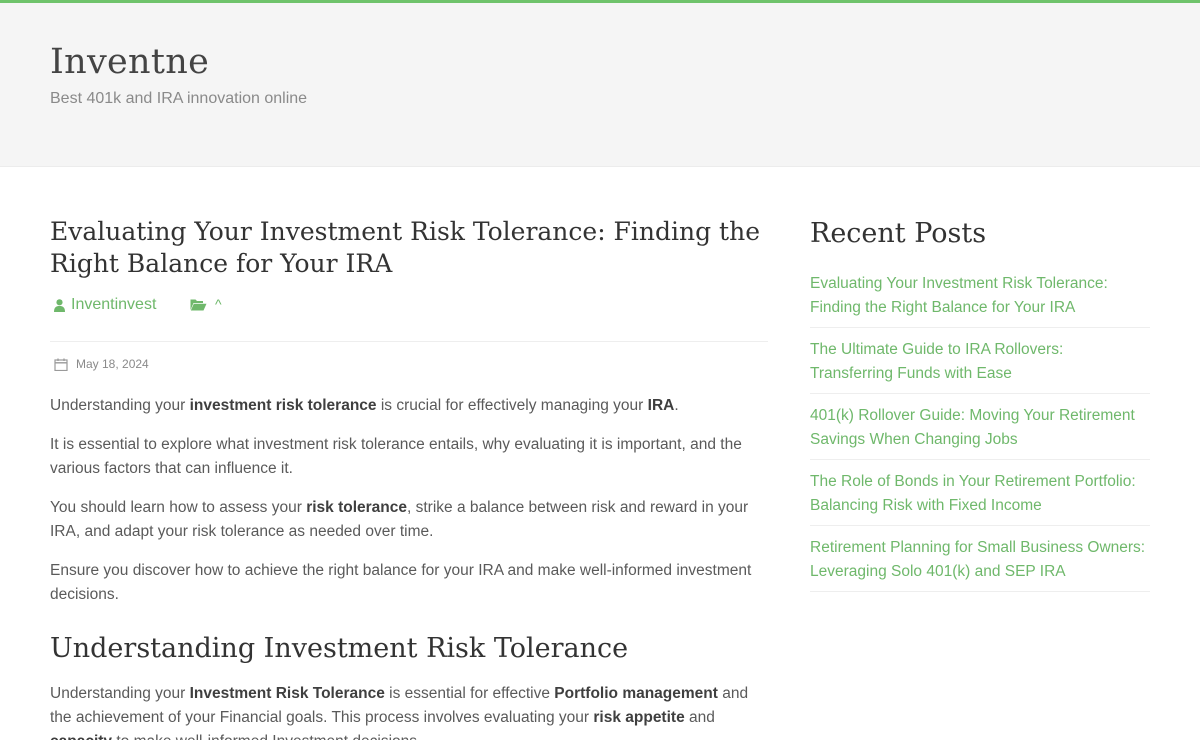 The height and width of the screenshot is (740, 1200). What do you see at coordinates (411, 364) in the screenshot?
I see `post-date: May 18, 2024` at bounding box center [411, 364].